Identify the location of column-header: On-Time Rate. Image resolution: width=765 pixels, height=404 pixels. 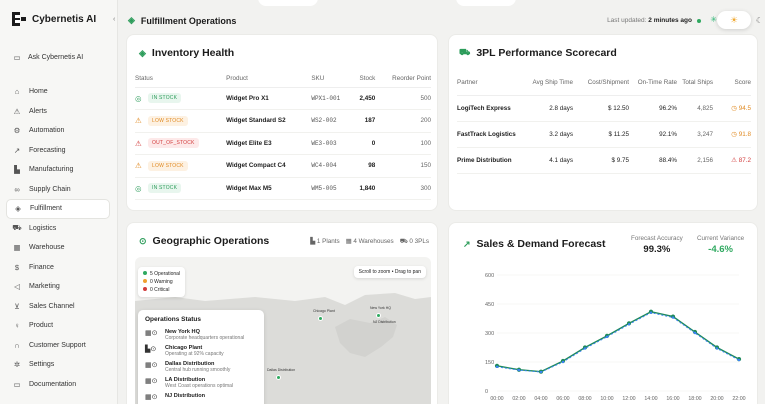
(653, 83).